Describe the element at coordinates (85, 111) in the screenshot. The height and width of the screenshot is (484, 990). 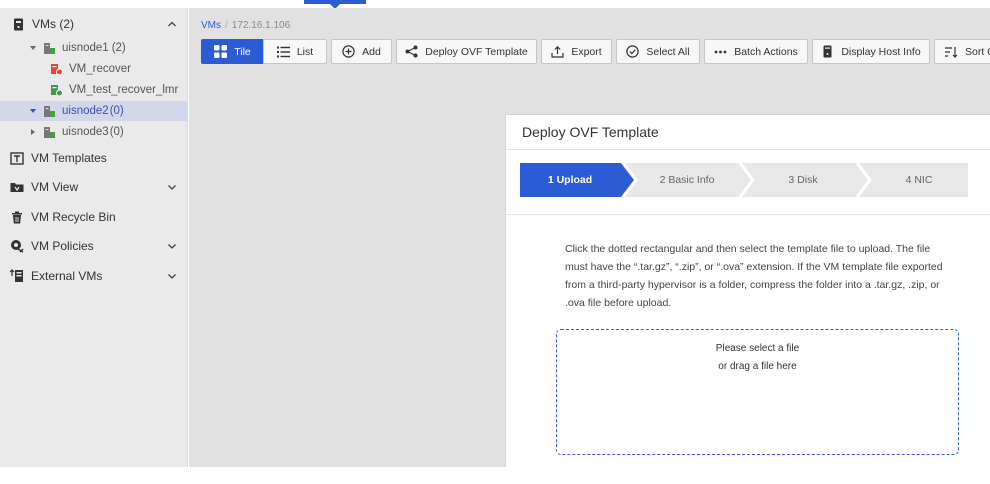
I see `host-label: uisnode2` at that location.